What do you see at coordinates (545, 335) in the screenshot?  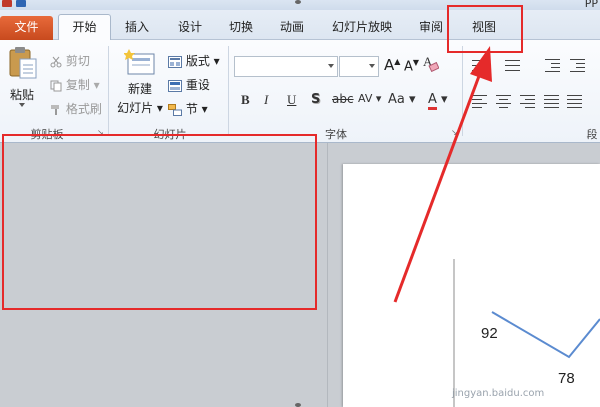 I see `series-line` at bounding box center [545, 335].